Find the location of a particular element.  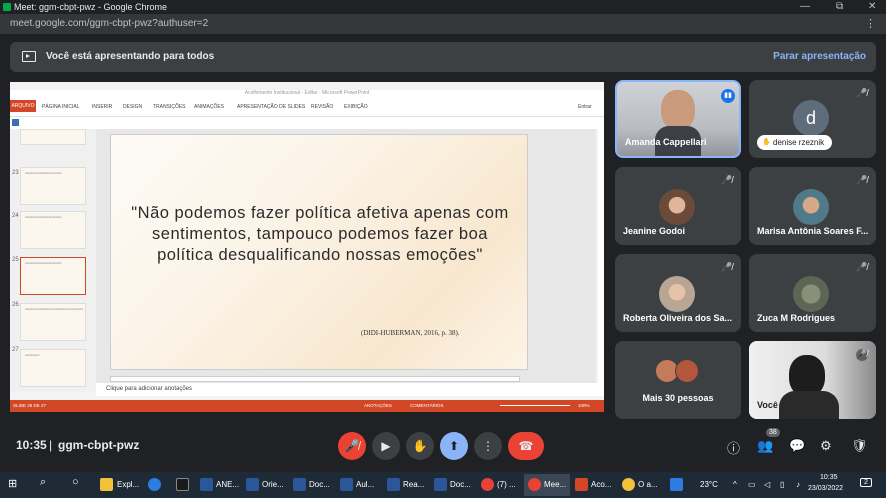

hand-icon: ✋ is located at coordinates (420, 446).